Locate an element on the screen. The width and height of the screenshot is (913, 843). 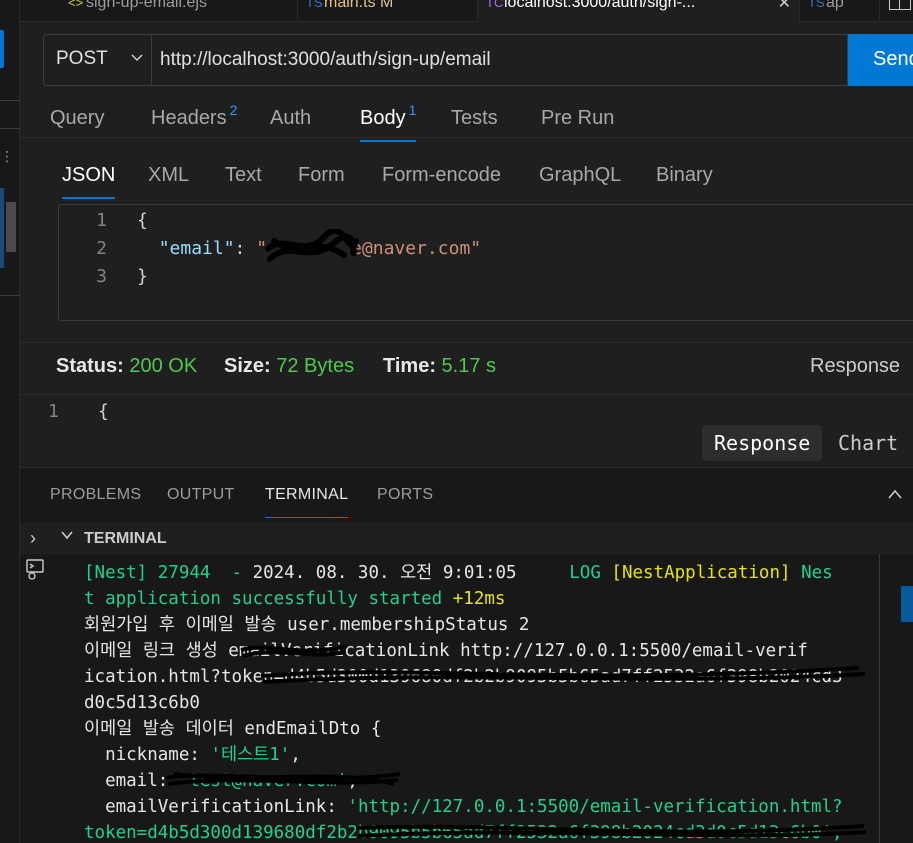
request-tabs: Query Headers 2 Auth Body 1 Tests Pre Run is located at coordinates (466, 120).